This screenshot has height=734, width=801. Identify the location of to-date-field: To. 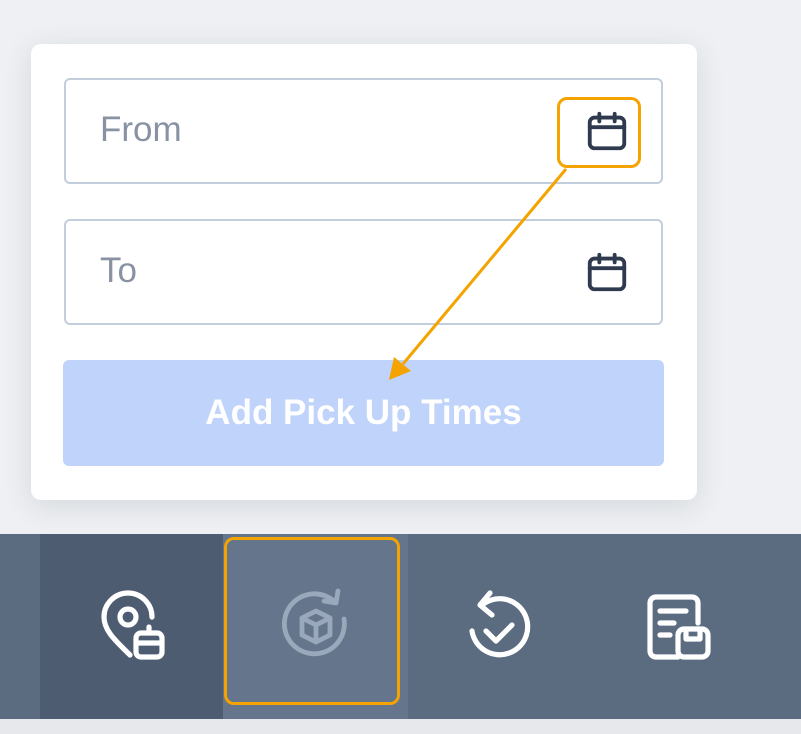
(363, 272).